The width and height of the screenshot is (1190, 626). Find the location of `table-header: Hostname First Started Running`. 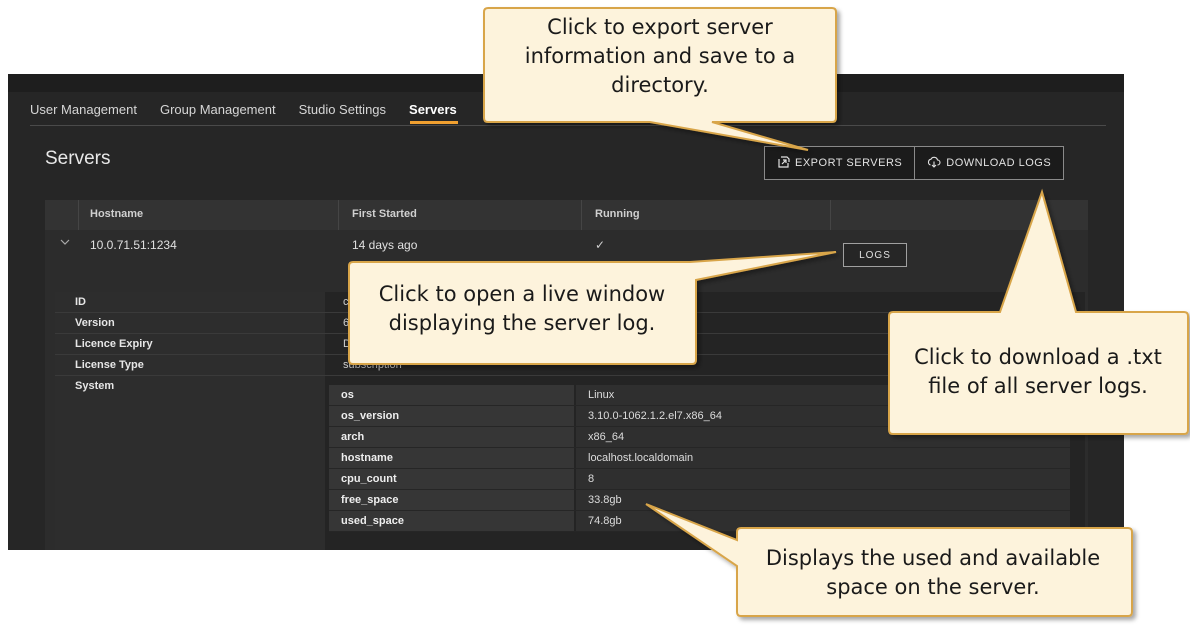

table-header: Hostname First Started Running is located at coordinates (566, 215).